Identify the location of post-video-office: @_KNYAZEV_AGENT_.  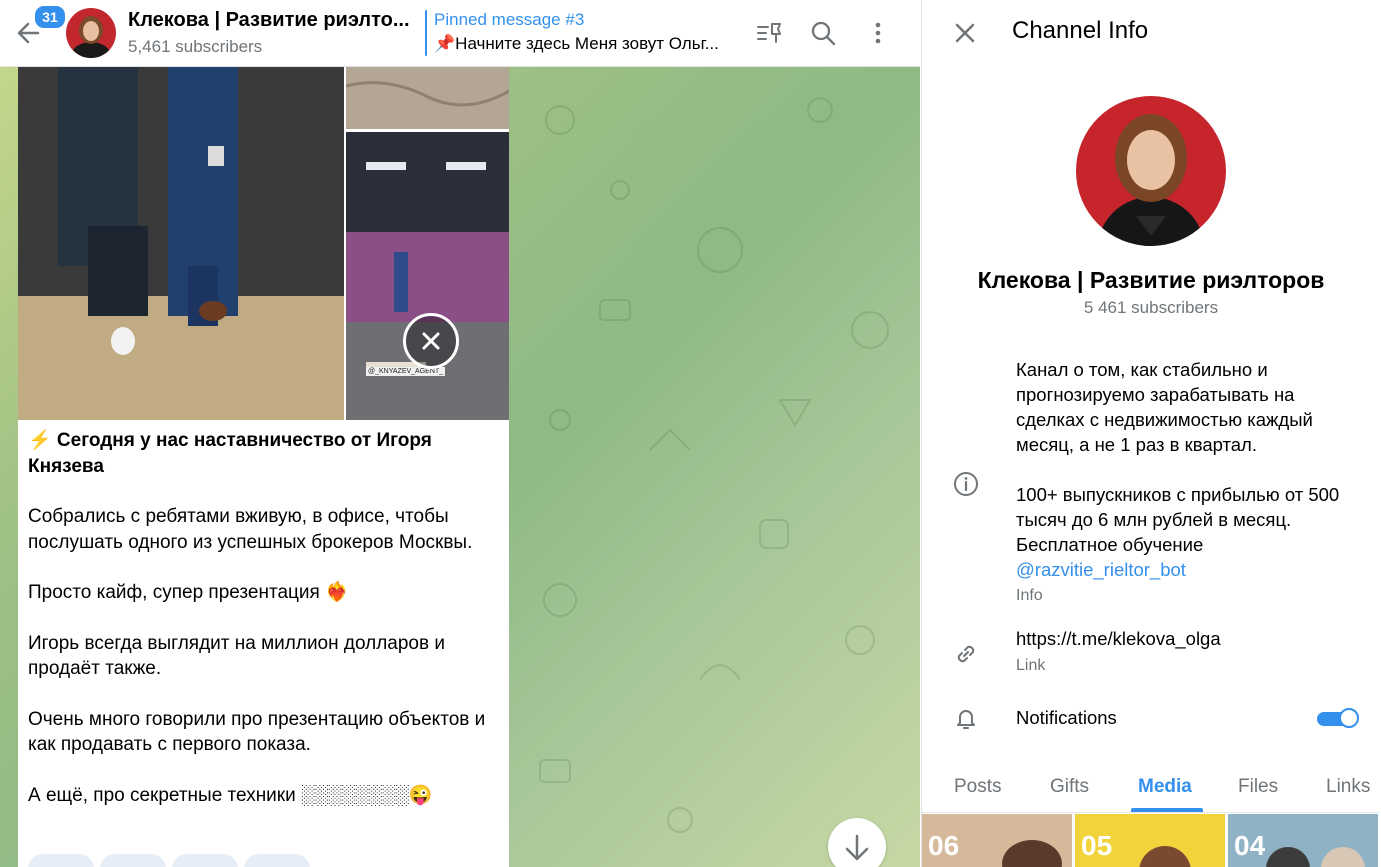
(427, 276).